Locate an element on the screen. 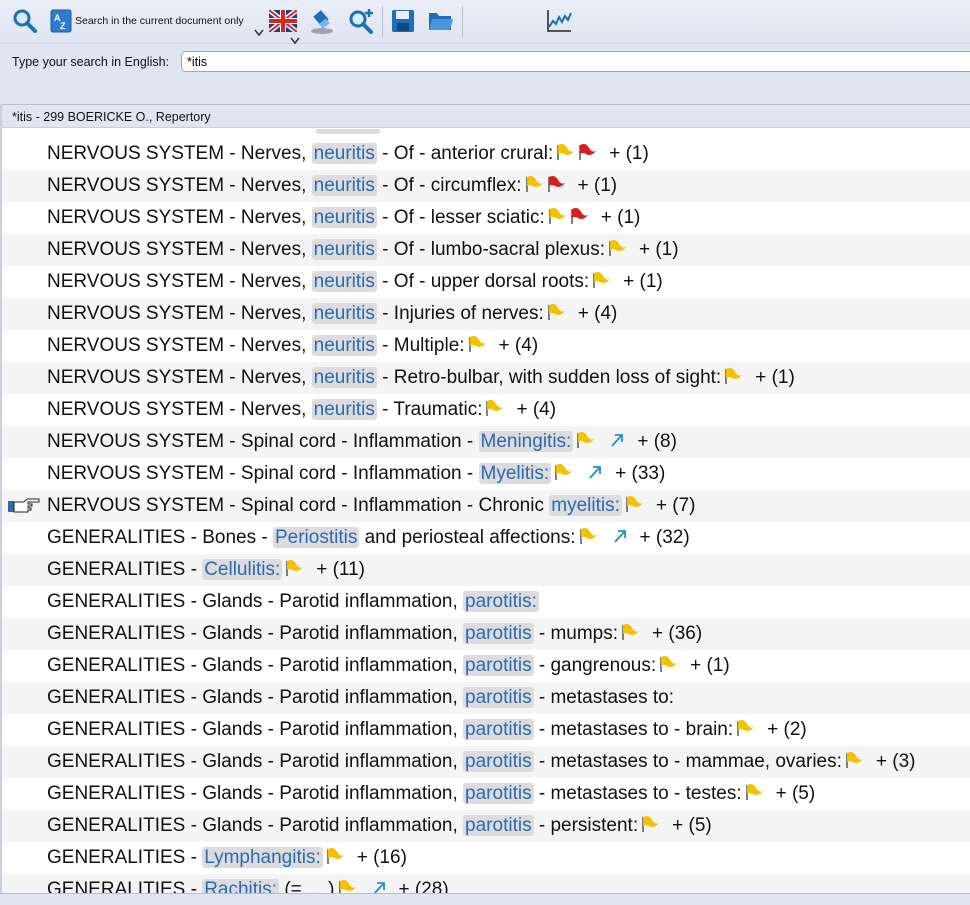 Image resolution: width=970 pixels, height=905 pixels. save-icon is located at coordinates (403, 21).